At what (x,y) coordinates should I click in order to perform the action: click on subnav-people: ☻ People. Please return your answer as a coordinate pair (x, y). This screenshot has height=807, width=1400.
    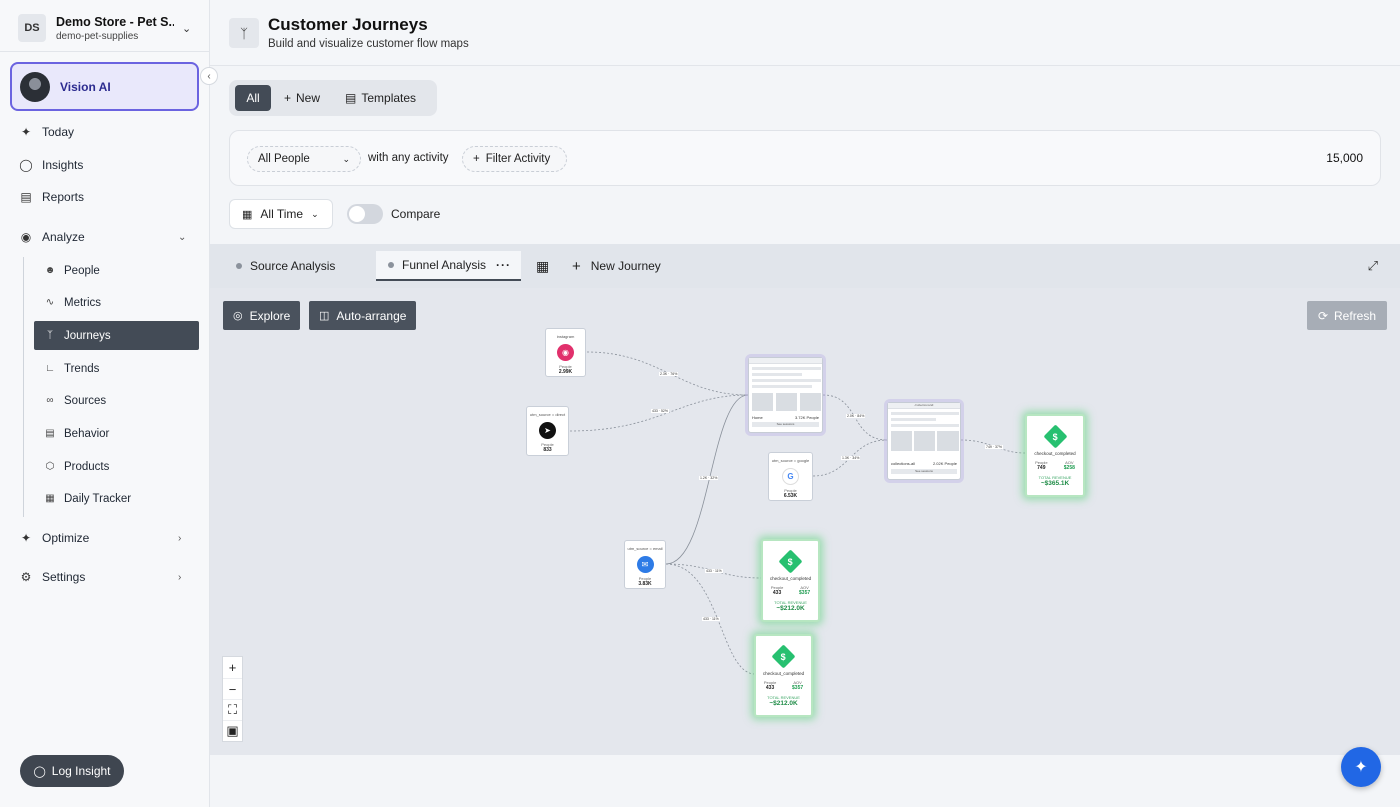
    Looking at the image, I should click on (116, 270).